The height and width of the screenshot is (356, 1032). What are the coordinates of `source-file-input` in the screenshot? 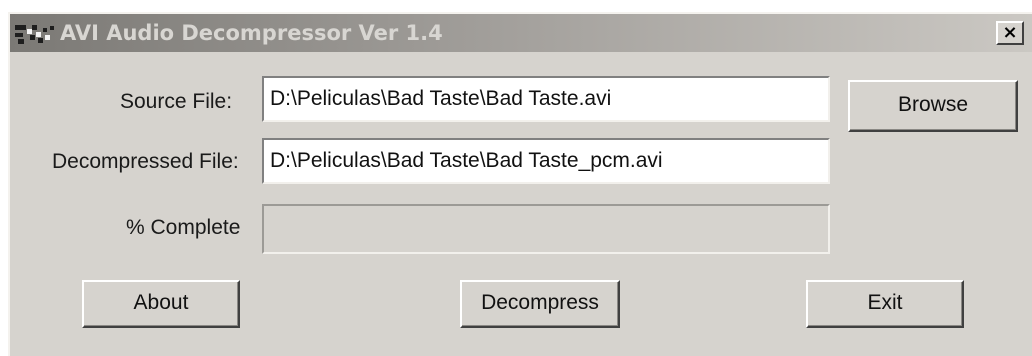 It's located at (546, 99).